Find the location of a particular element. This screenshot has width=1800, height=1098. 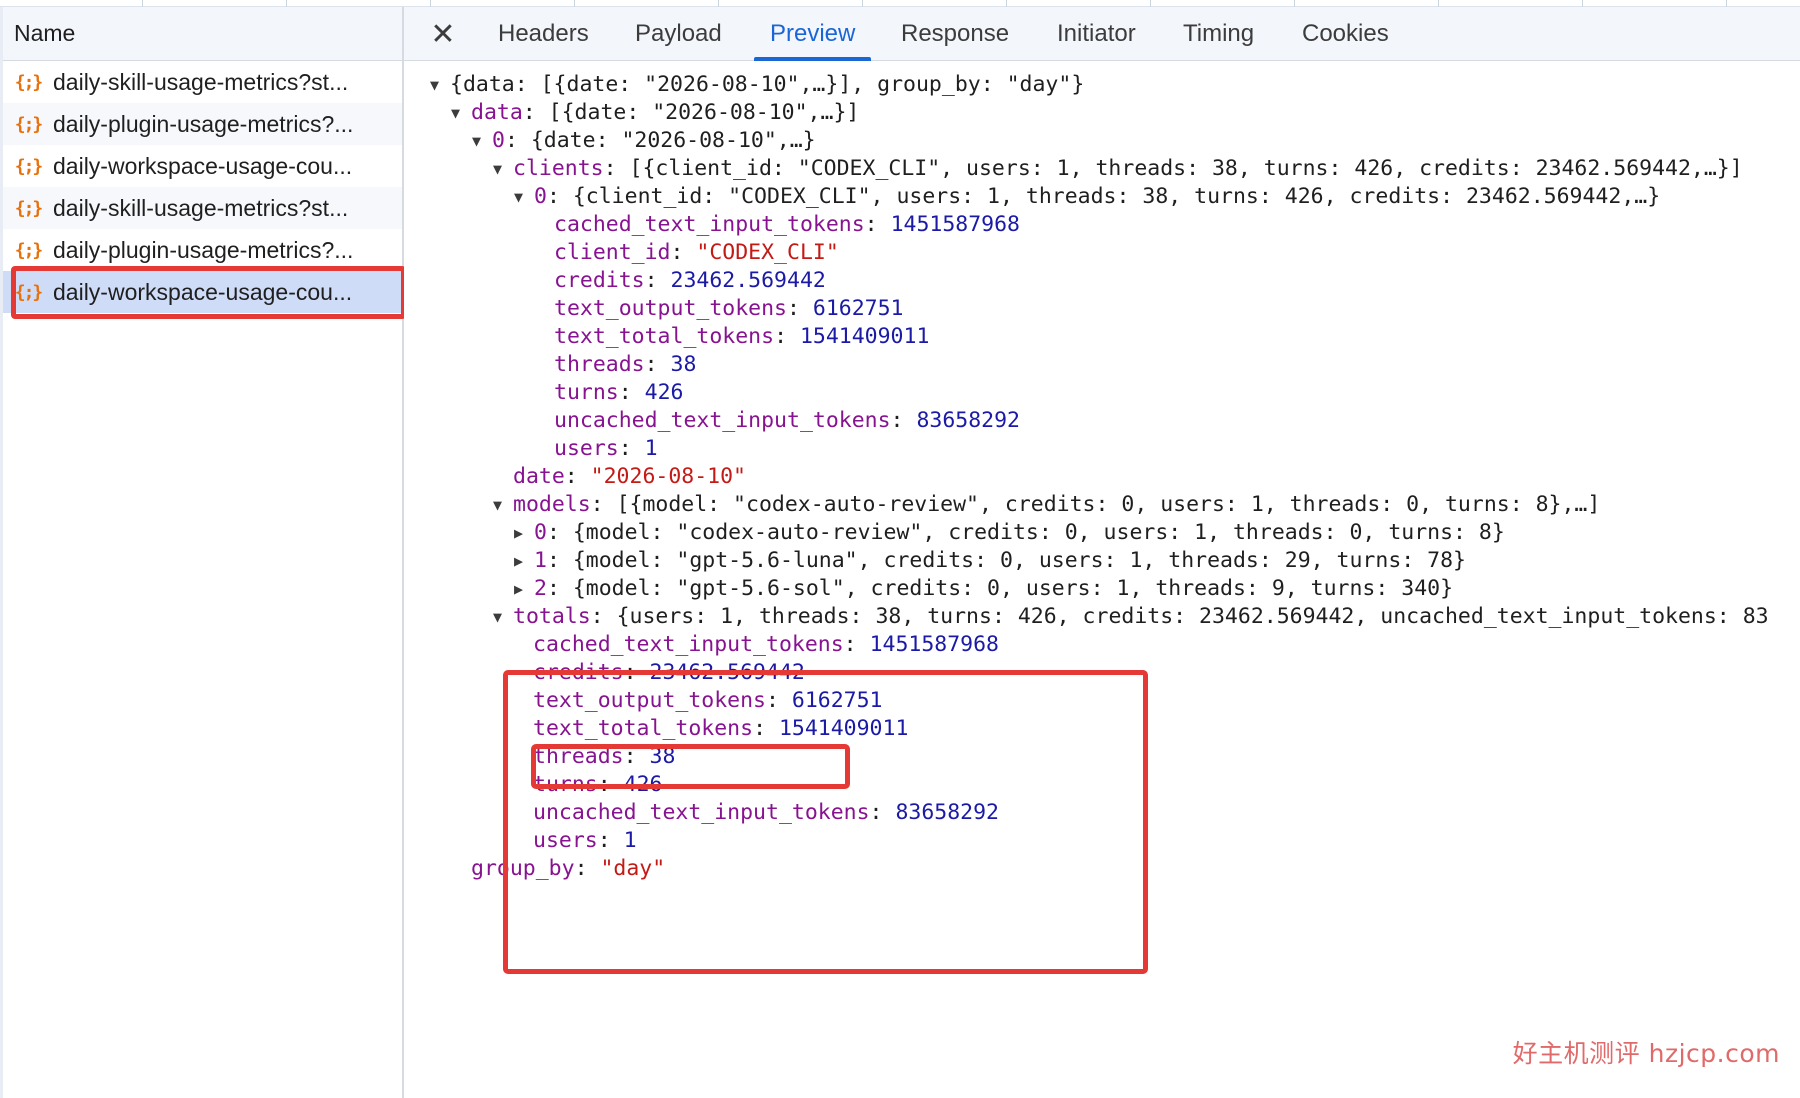

group-by-field: group_by: "day" is located at coordinates (568, 869).